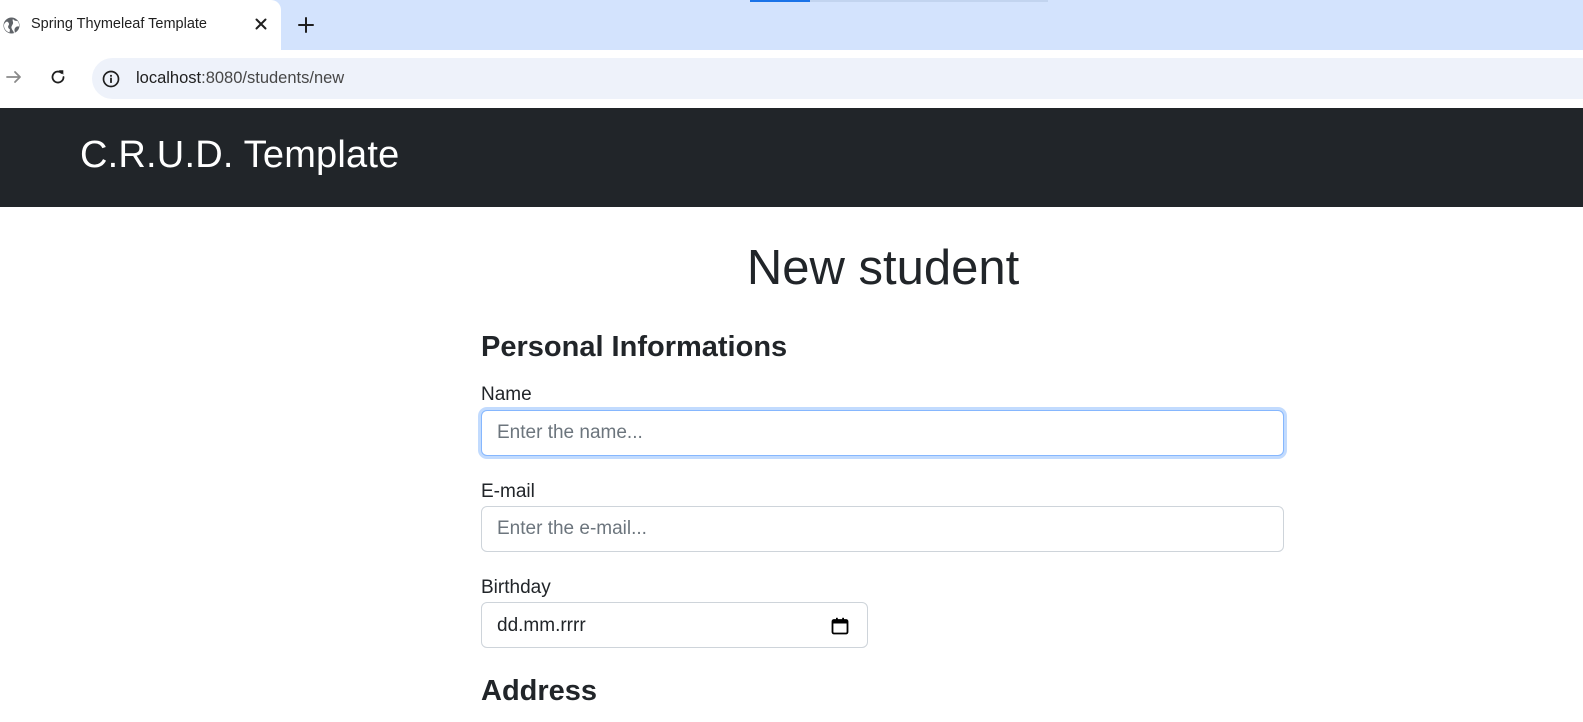 The height and width of the screenshot is (722, 1583). I want to click on address-url: localhost:8080/students/new, so click(240, 78).